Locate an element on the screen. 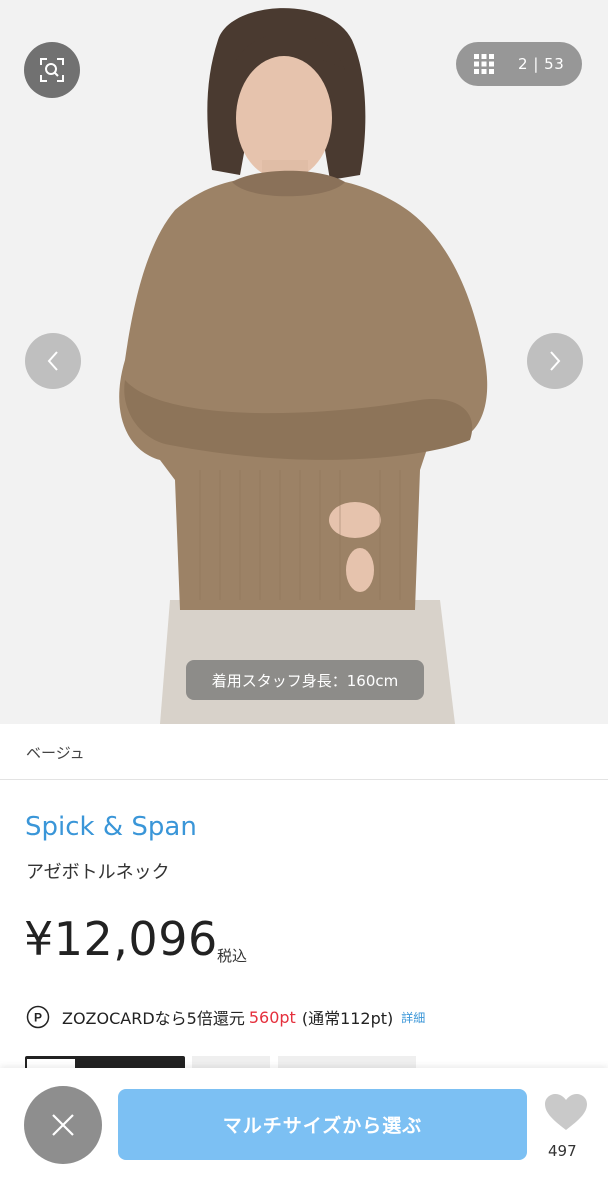 This screenshot has height=1200, width=608. close-button is located at coordinates (63, 1125).